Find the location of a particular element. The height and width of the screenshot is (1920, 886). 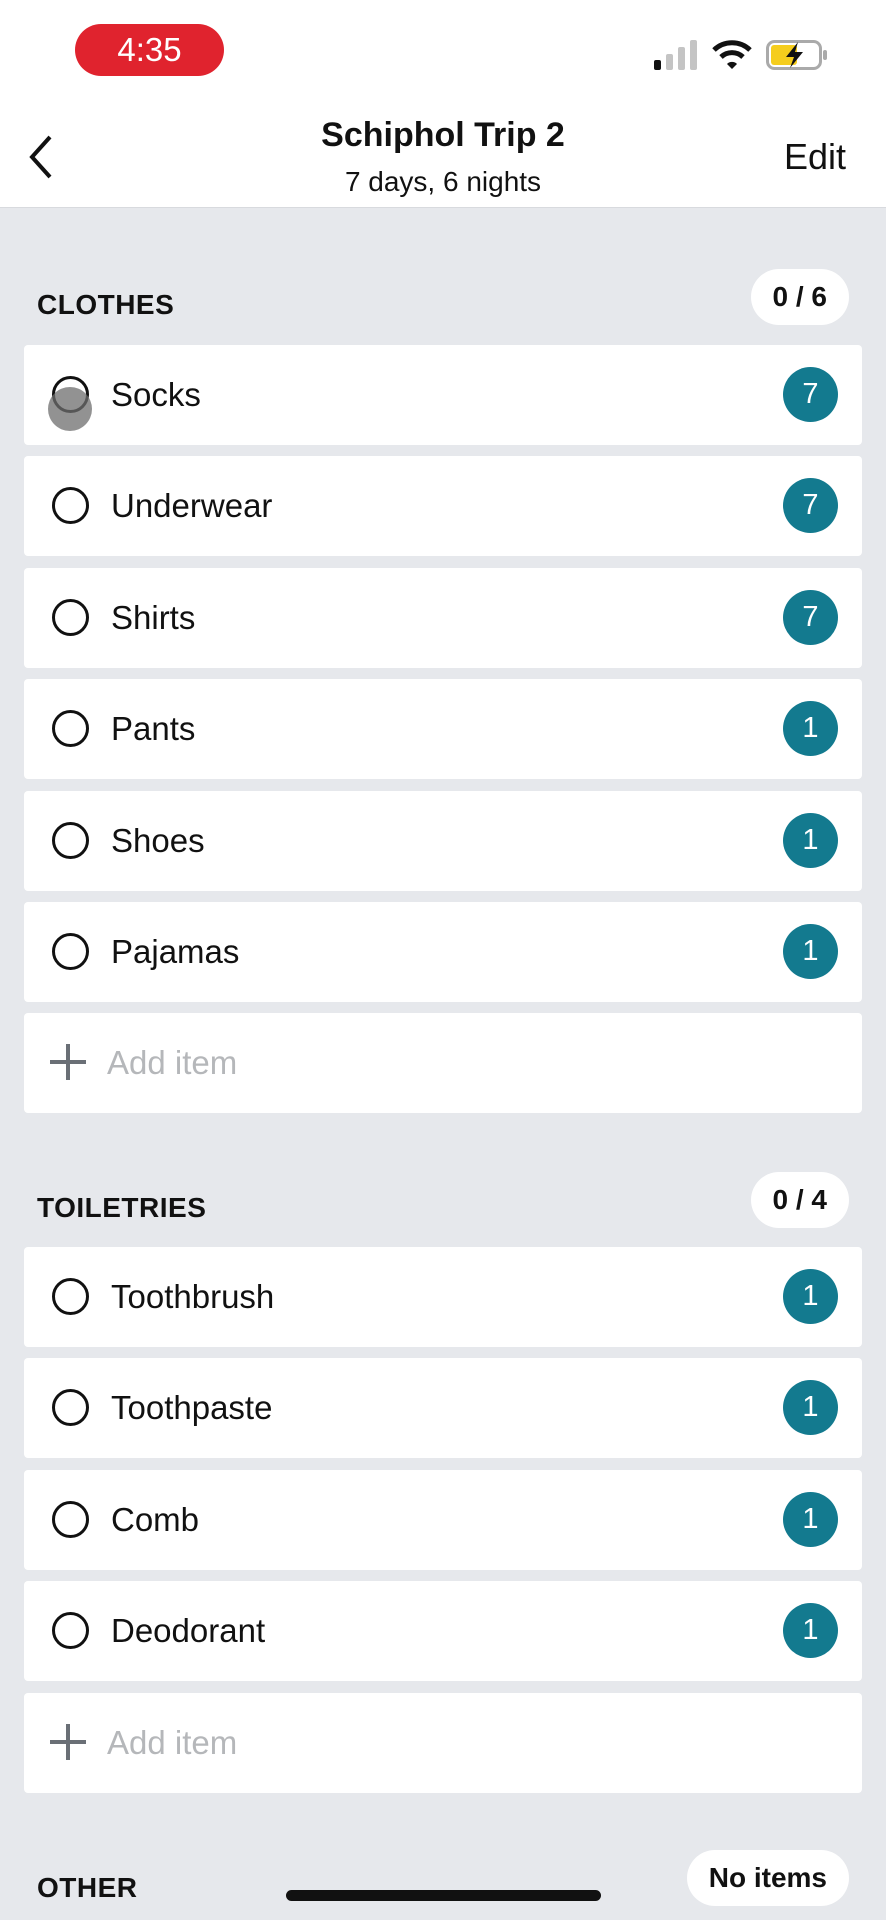

list-item: Pants 1 is located at coordinates (443, 729).